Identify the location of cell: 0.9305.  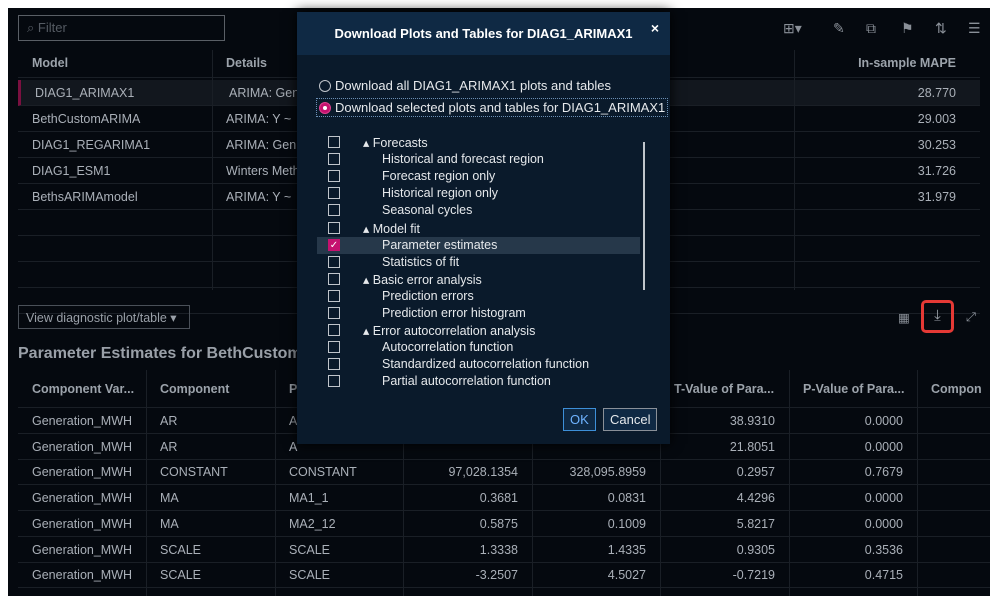
(755, 549).